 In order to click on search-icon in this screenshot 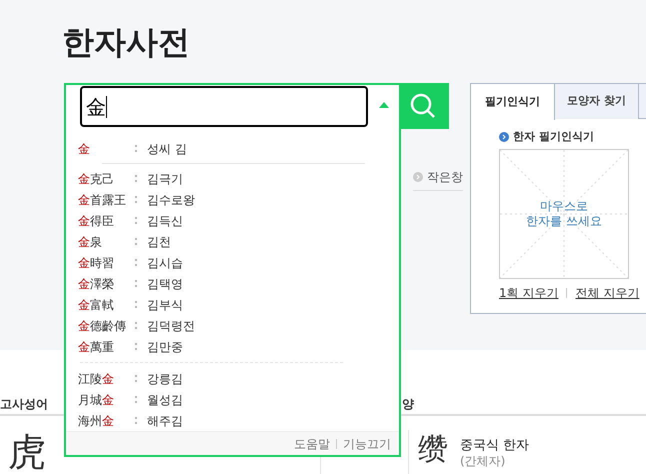, I will do `click(423, 106)`.